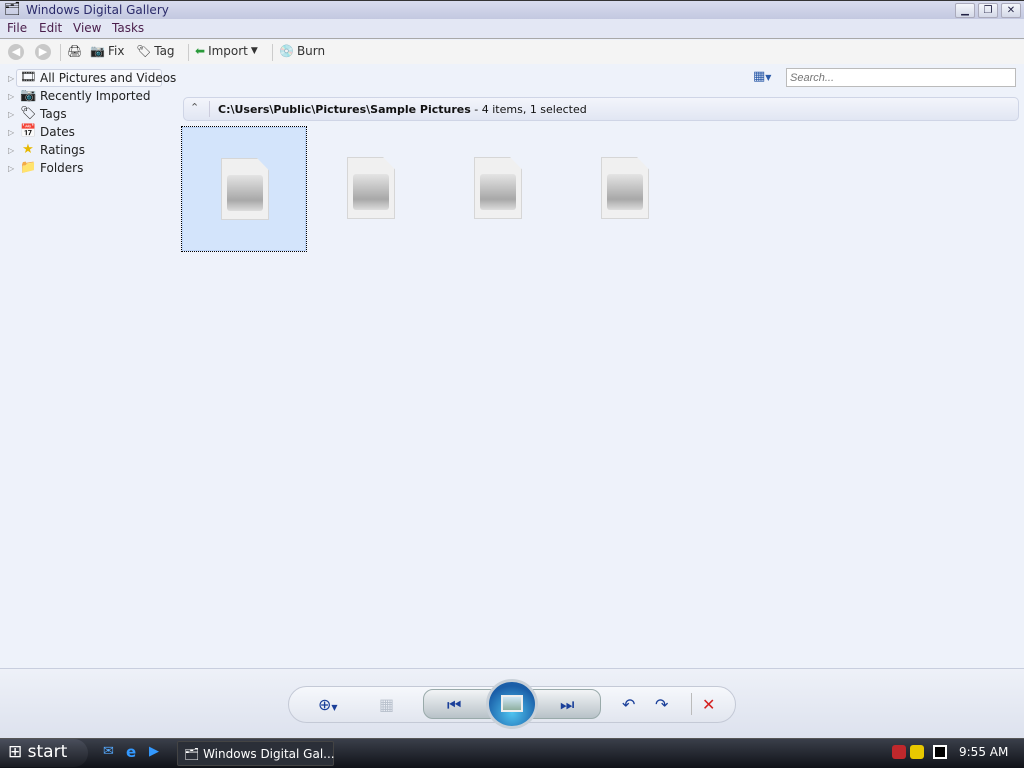 The width and height of the screenshot is (1024, 768). I want to click on star-icon: ★, so click(28, 149).